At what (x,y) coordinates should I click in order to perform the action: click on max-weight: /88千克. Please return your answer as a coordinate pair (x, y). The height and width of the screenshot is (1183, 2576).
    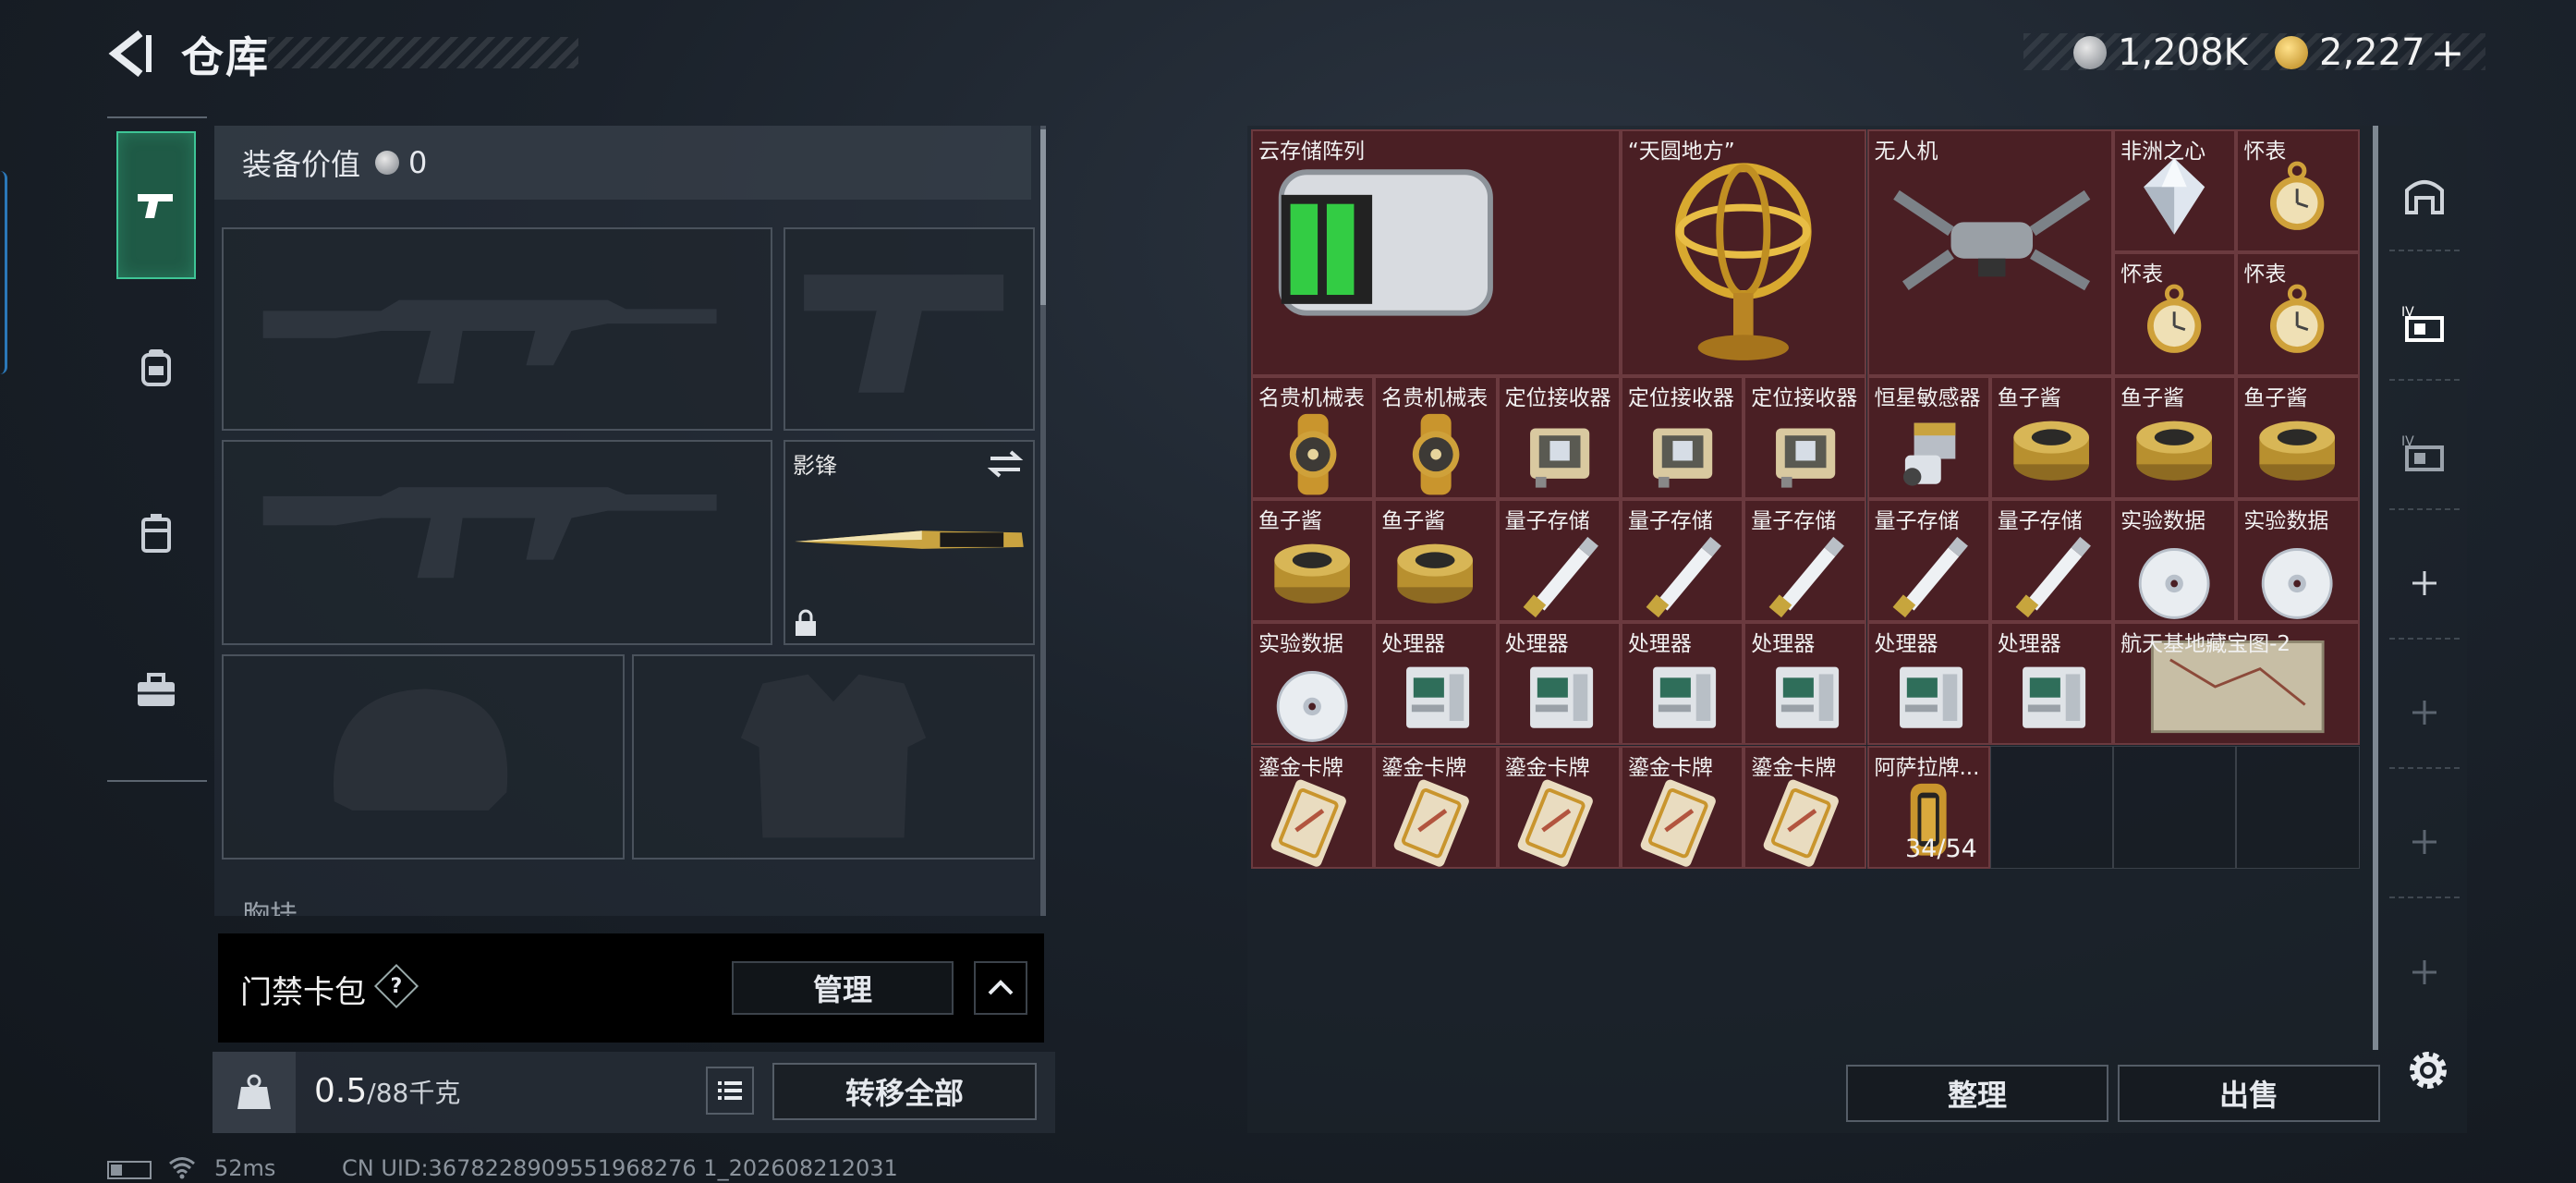
    Looking at the image, I should click on (414, 1093).